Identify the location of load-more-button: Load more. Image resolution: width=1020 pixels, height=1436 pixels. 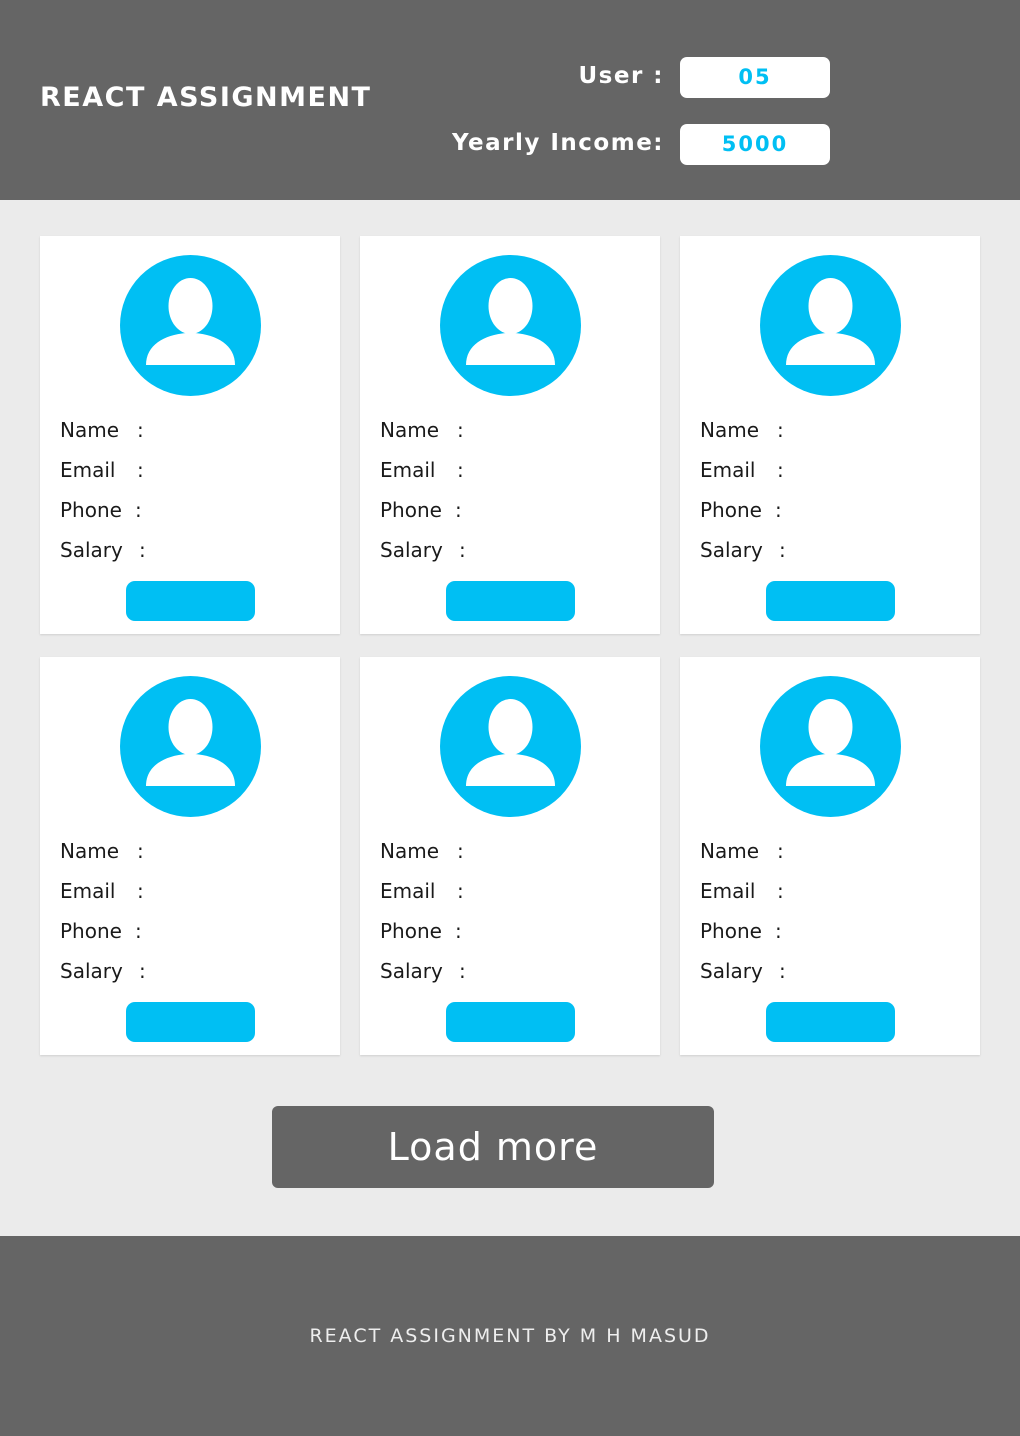
(493, 1147).